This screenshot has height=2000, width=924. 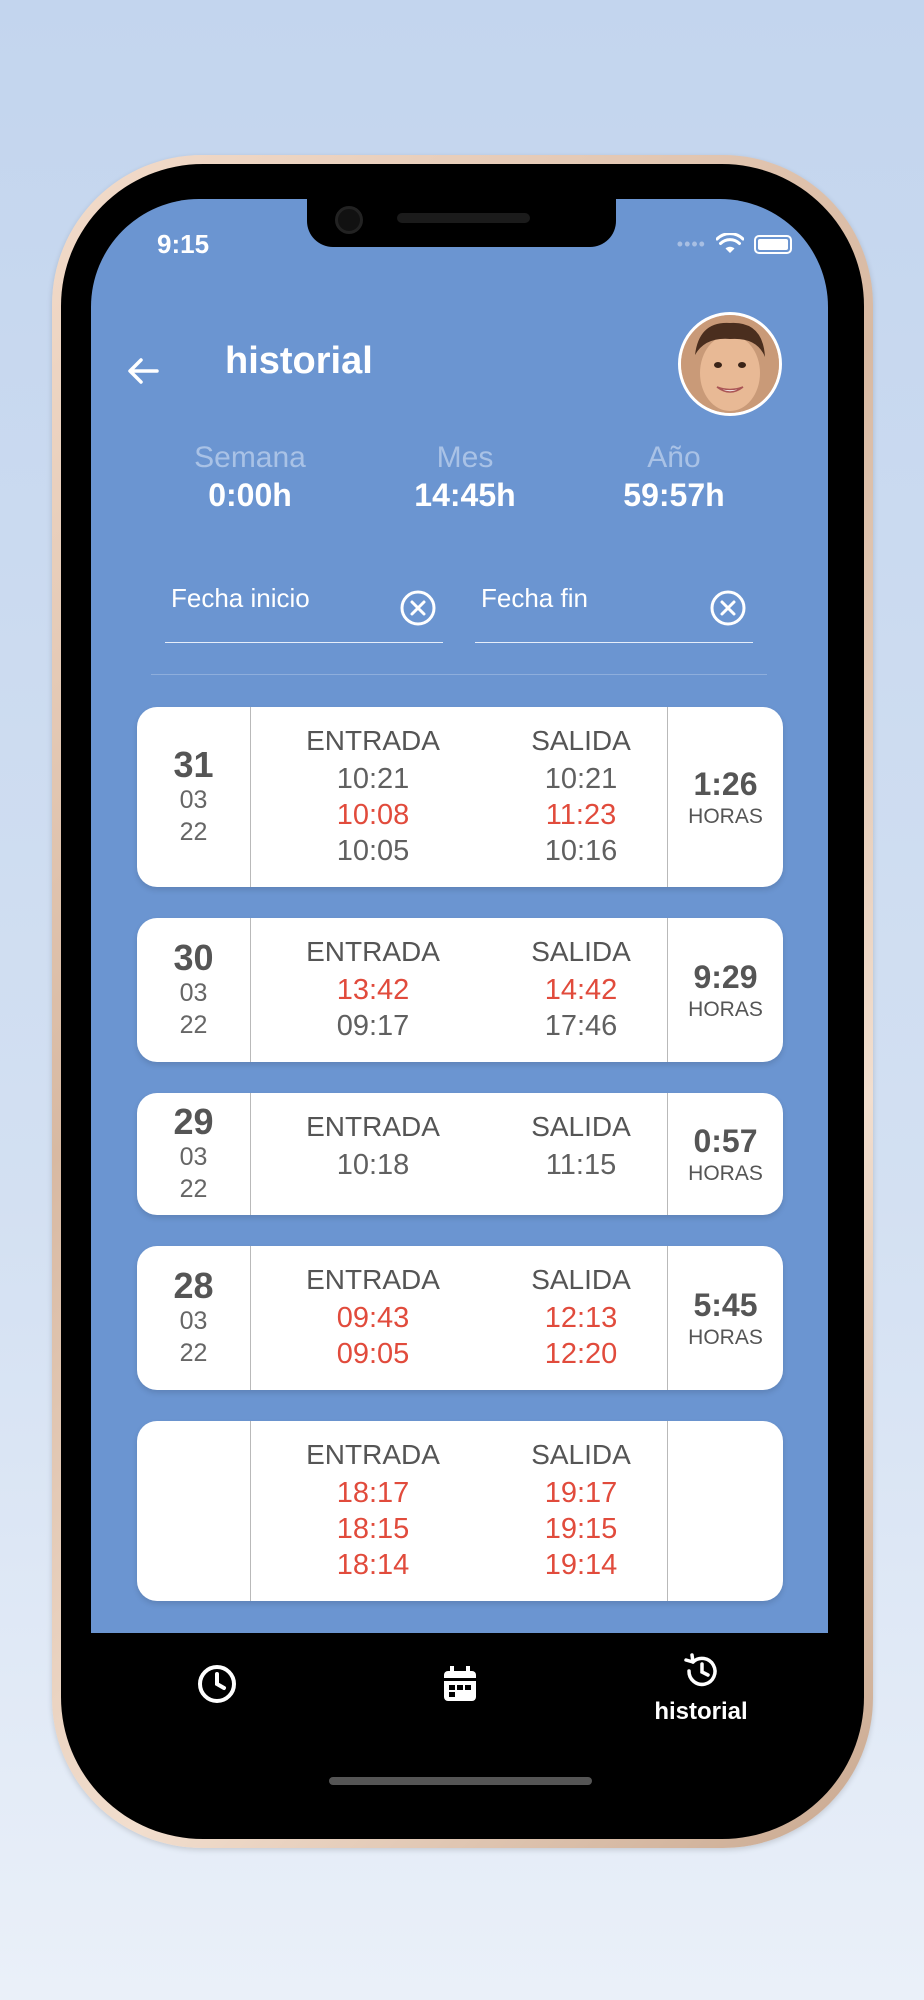 What do you see at coordinates (143, 371) in the screenshot?
I see `back-arrow-icon` at bounding box center [143, 371].